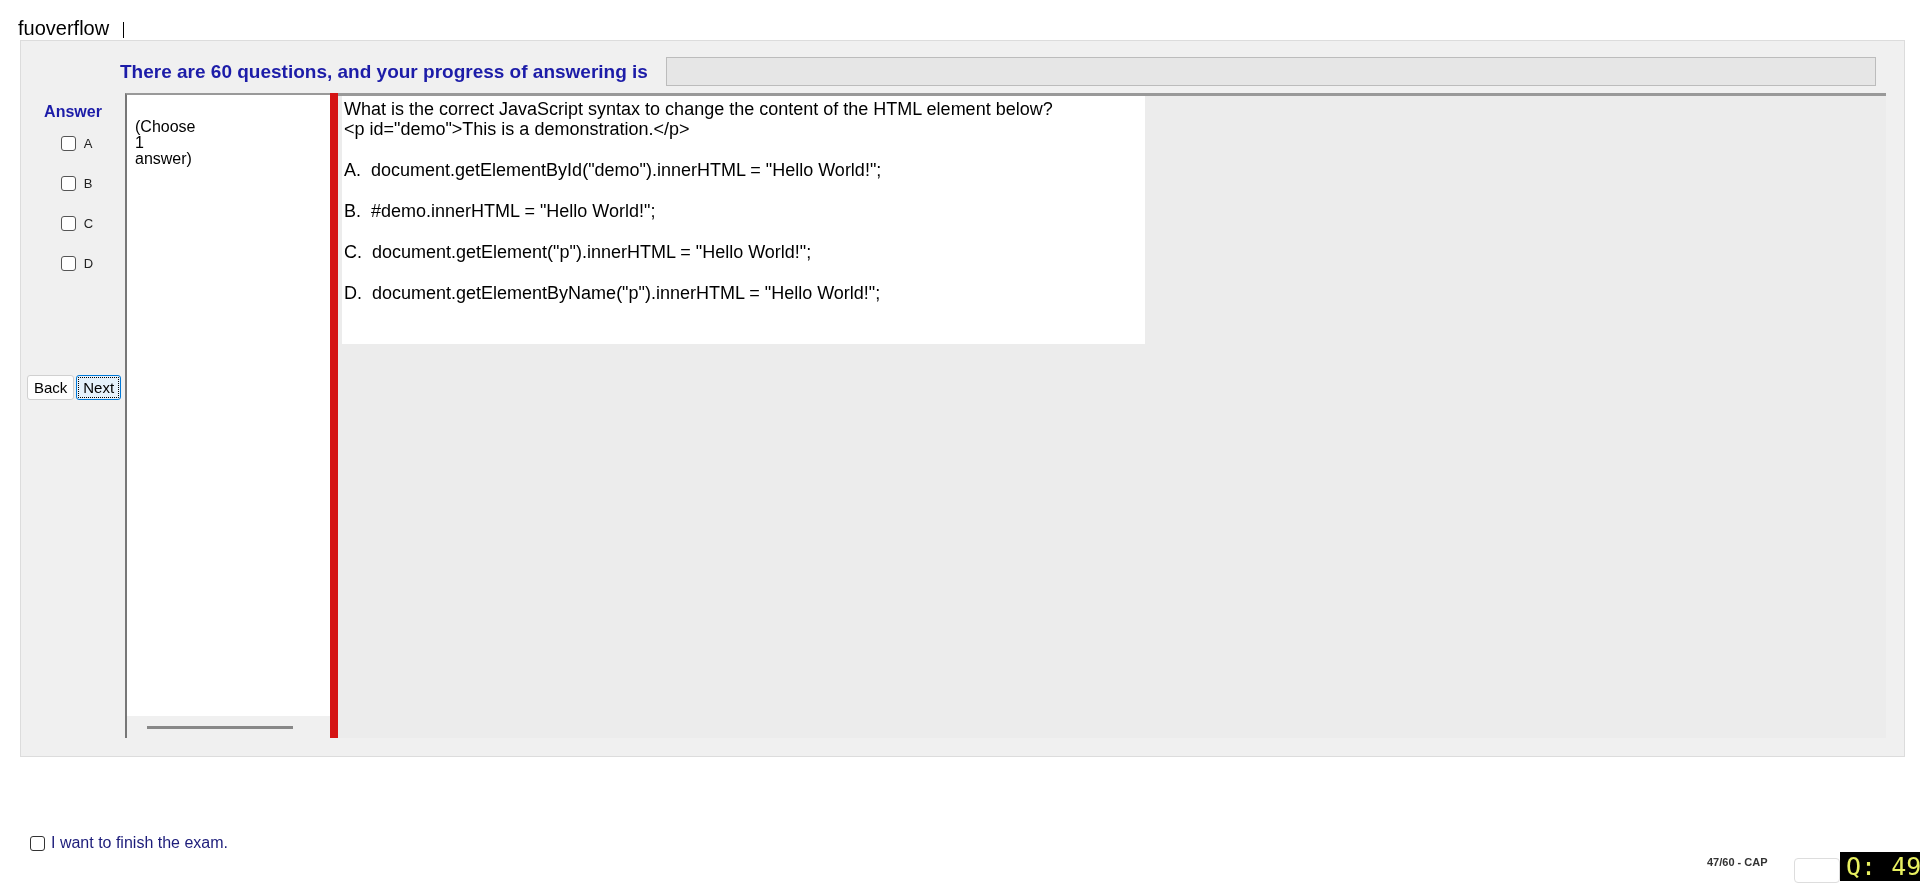 This screenshot has width=1920, height=892. What do you see at coordinates (1737, 862) in the screenshot?
I see `status-text: 47/60 - CAP` at bounding box center [1737, 862].